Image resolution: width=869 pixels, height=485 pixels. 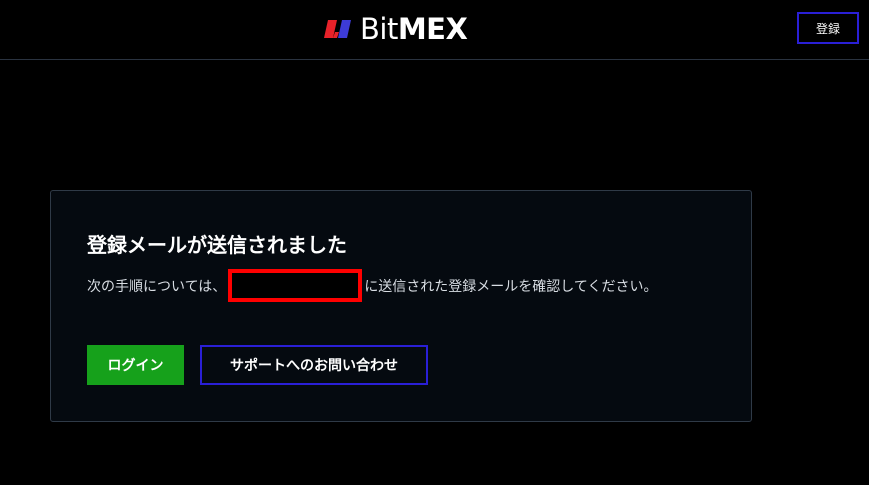 What do you see at coordinates (157, 286) in the screenshot?
I see `message-prefix: 次の手順については、` at bounding box center [157, 286].